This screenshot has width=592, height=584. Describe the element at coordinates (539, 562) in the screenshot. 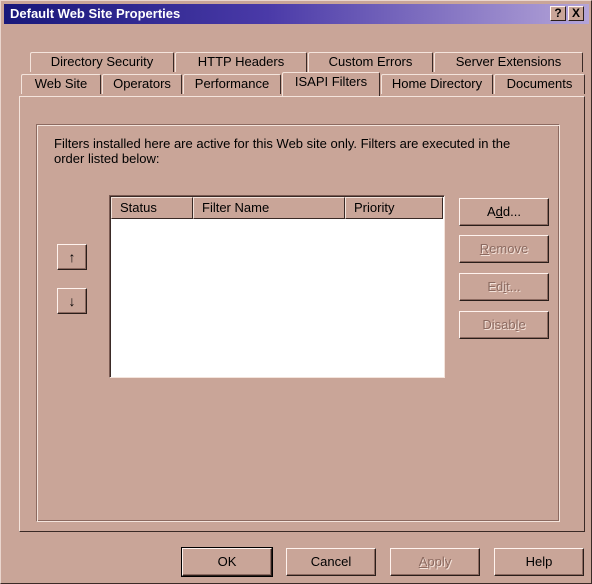

I see `help-button: Help` at that location.